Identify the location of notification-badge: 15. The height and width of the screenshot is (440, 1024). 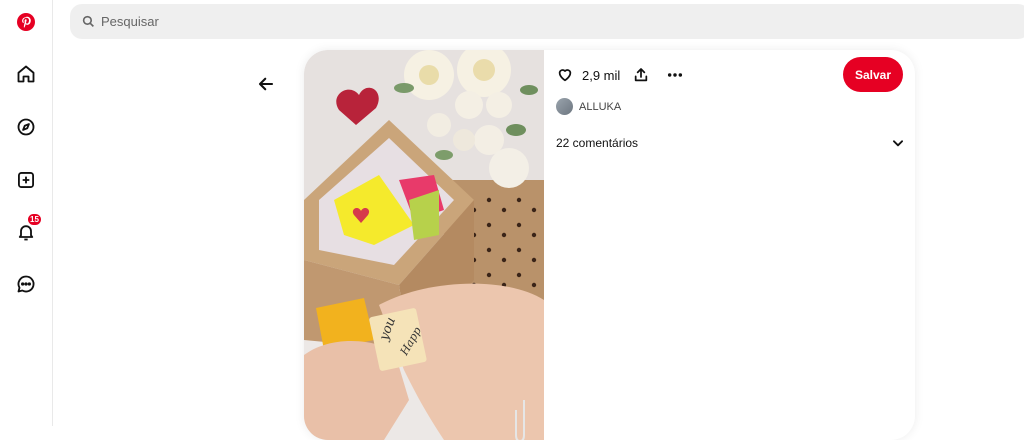
(34, 219).